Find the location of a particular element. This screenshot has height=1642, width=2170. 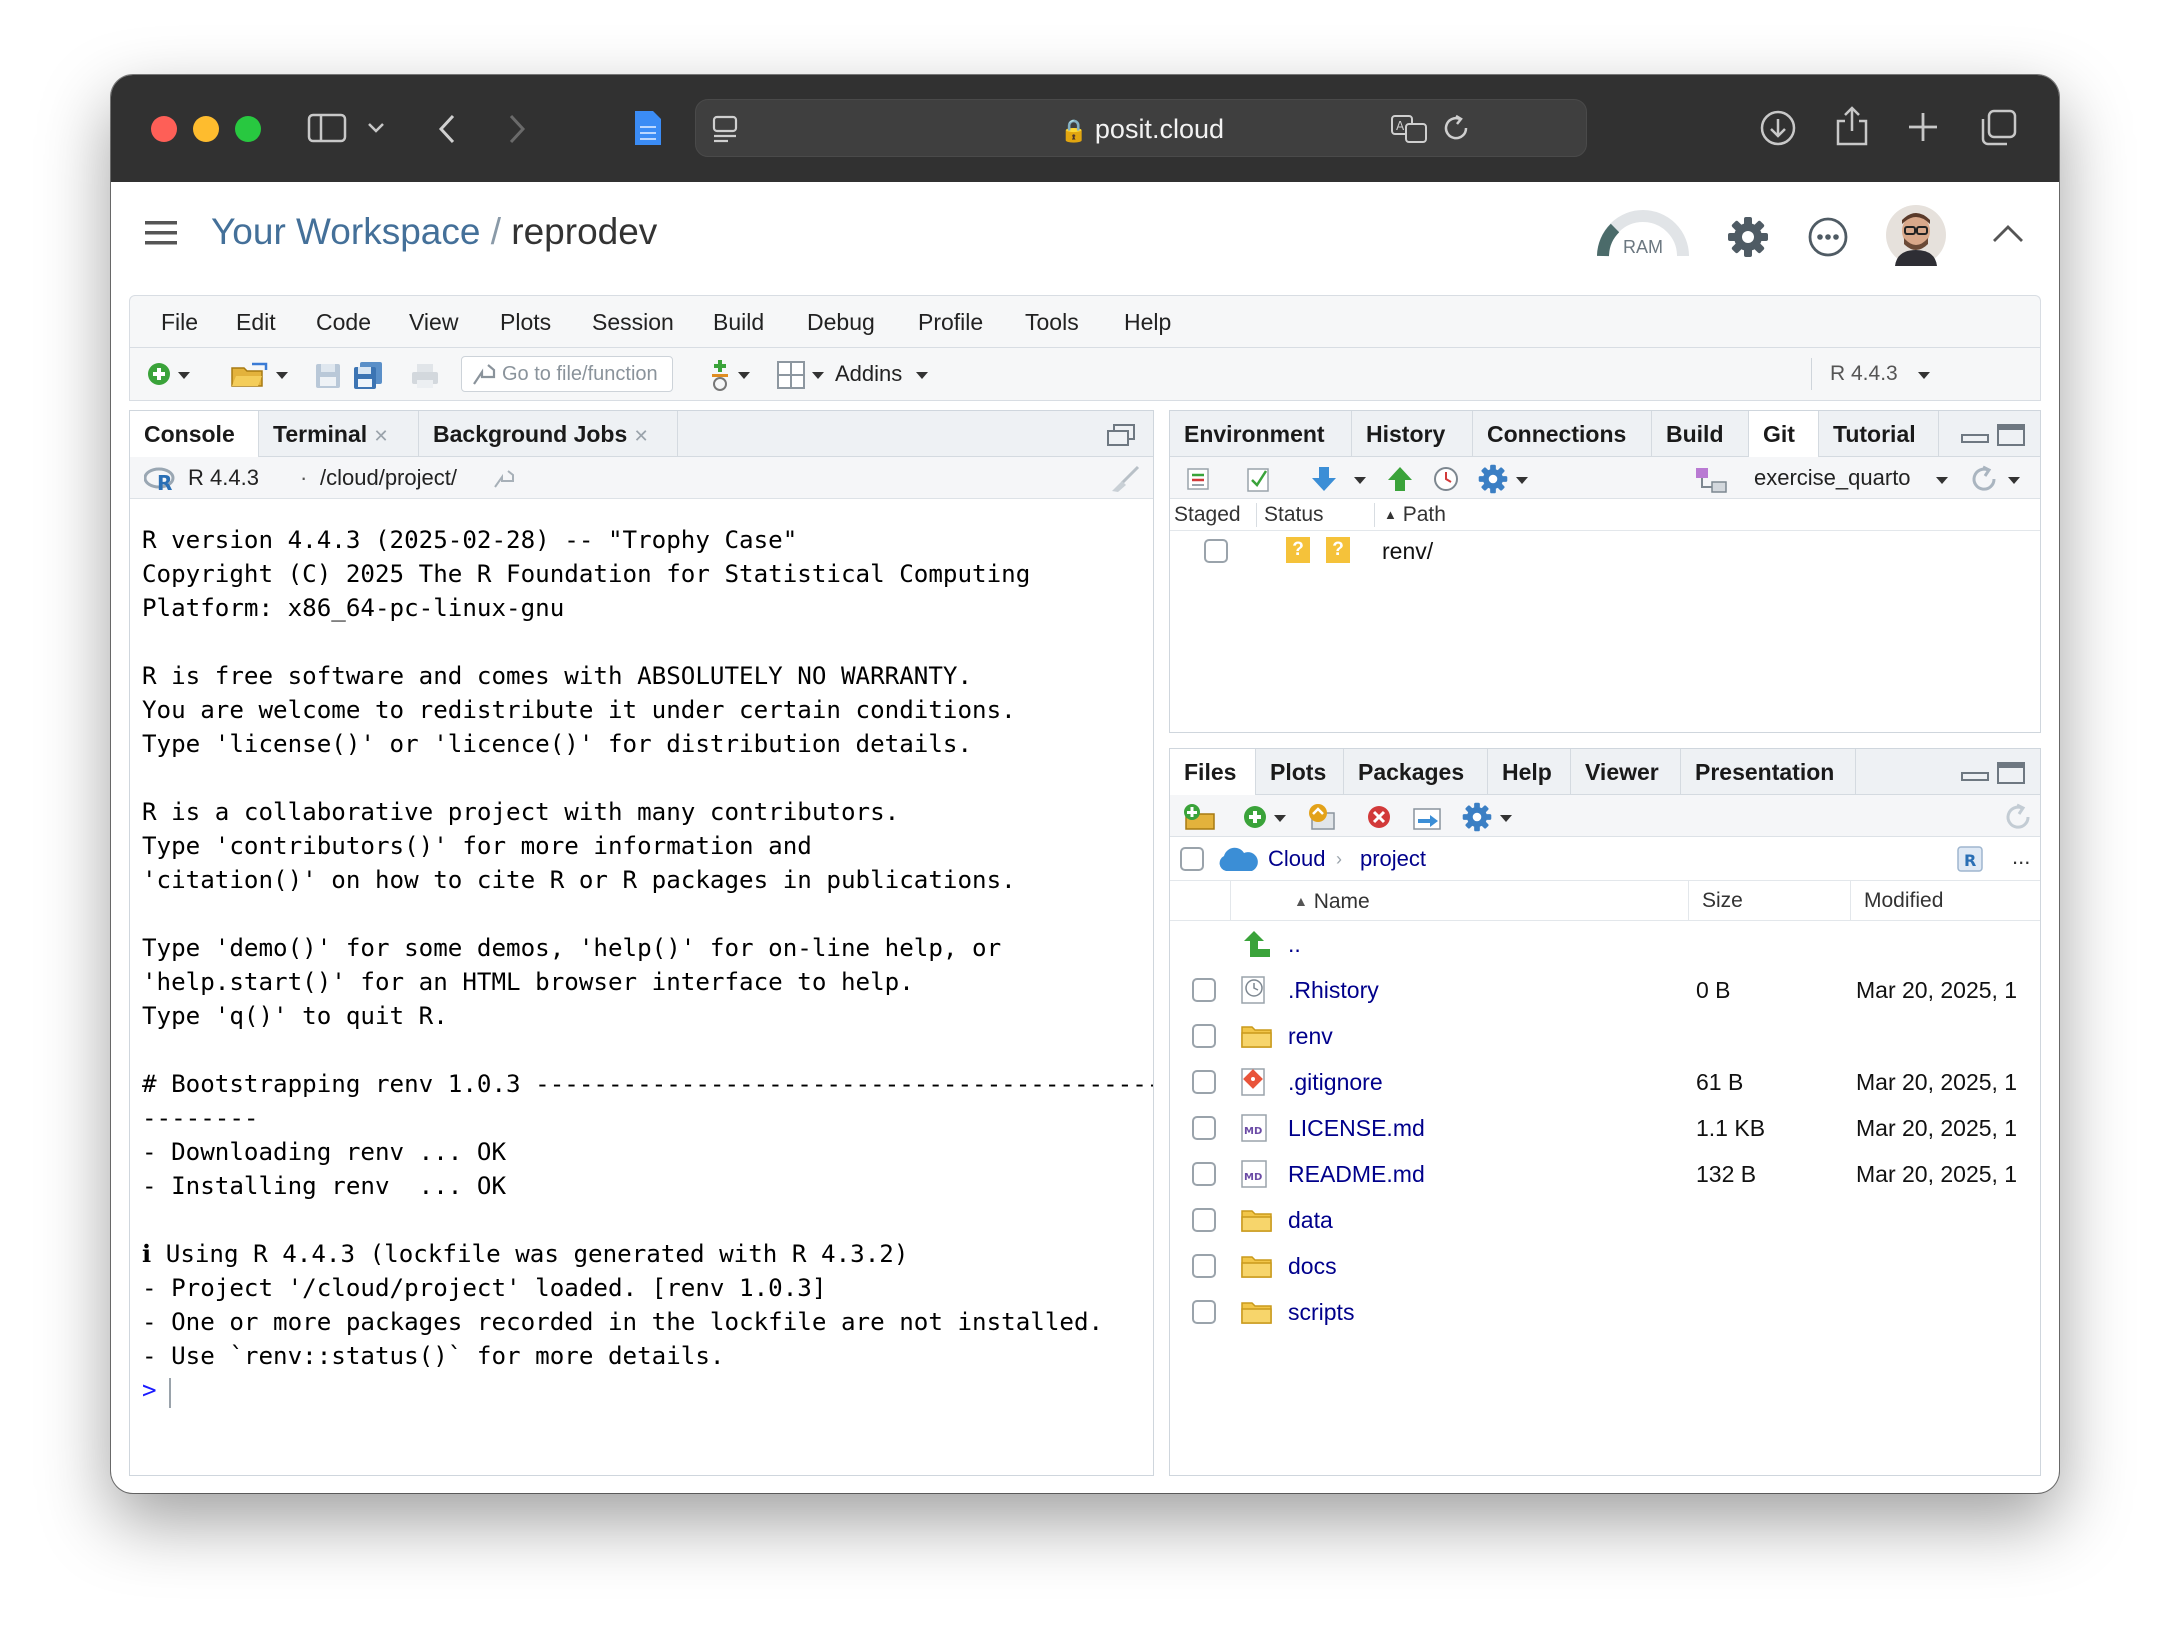

tab-build: Build is located at coordinates (1700, 434).